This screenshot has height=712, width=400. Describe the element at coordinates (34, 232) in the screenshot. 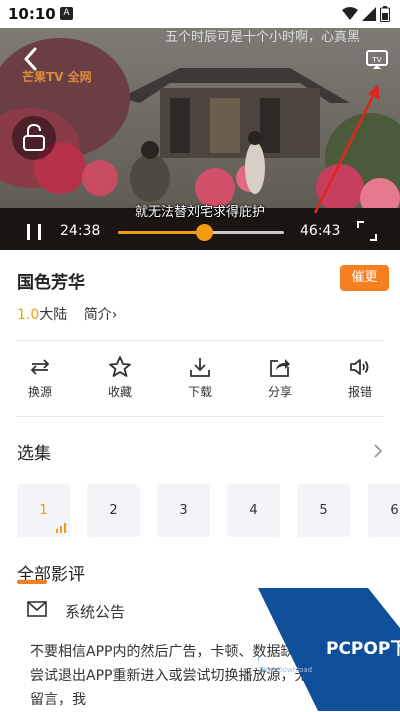

I see `pause-icon` at that location.